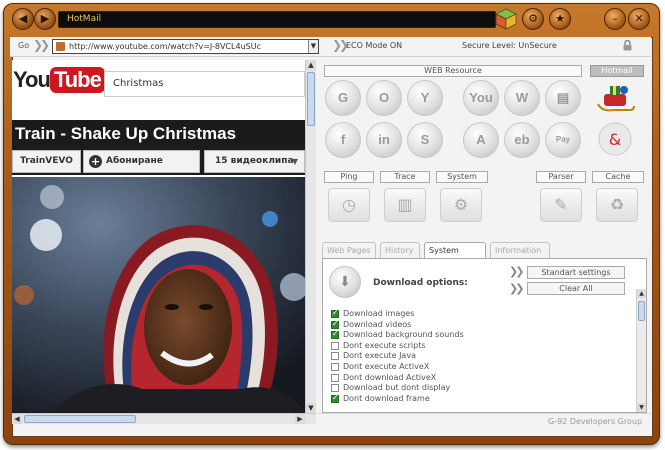 The image size is (665, 450). I want to click on system-gear-icon: ⚙, so click(461, 205).